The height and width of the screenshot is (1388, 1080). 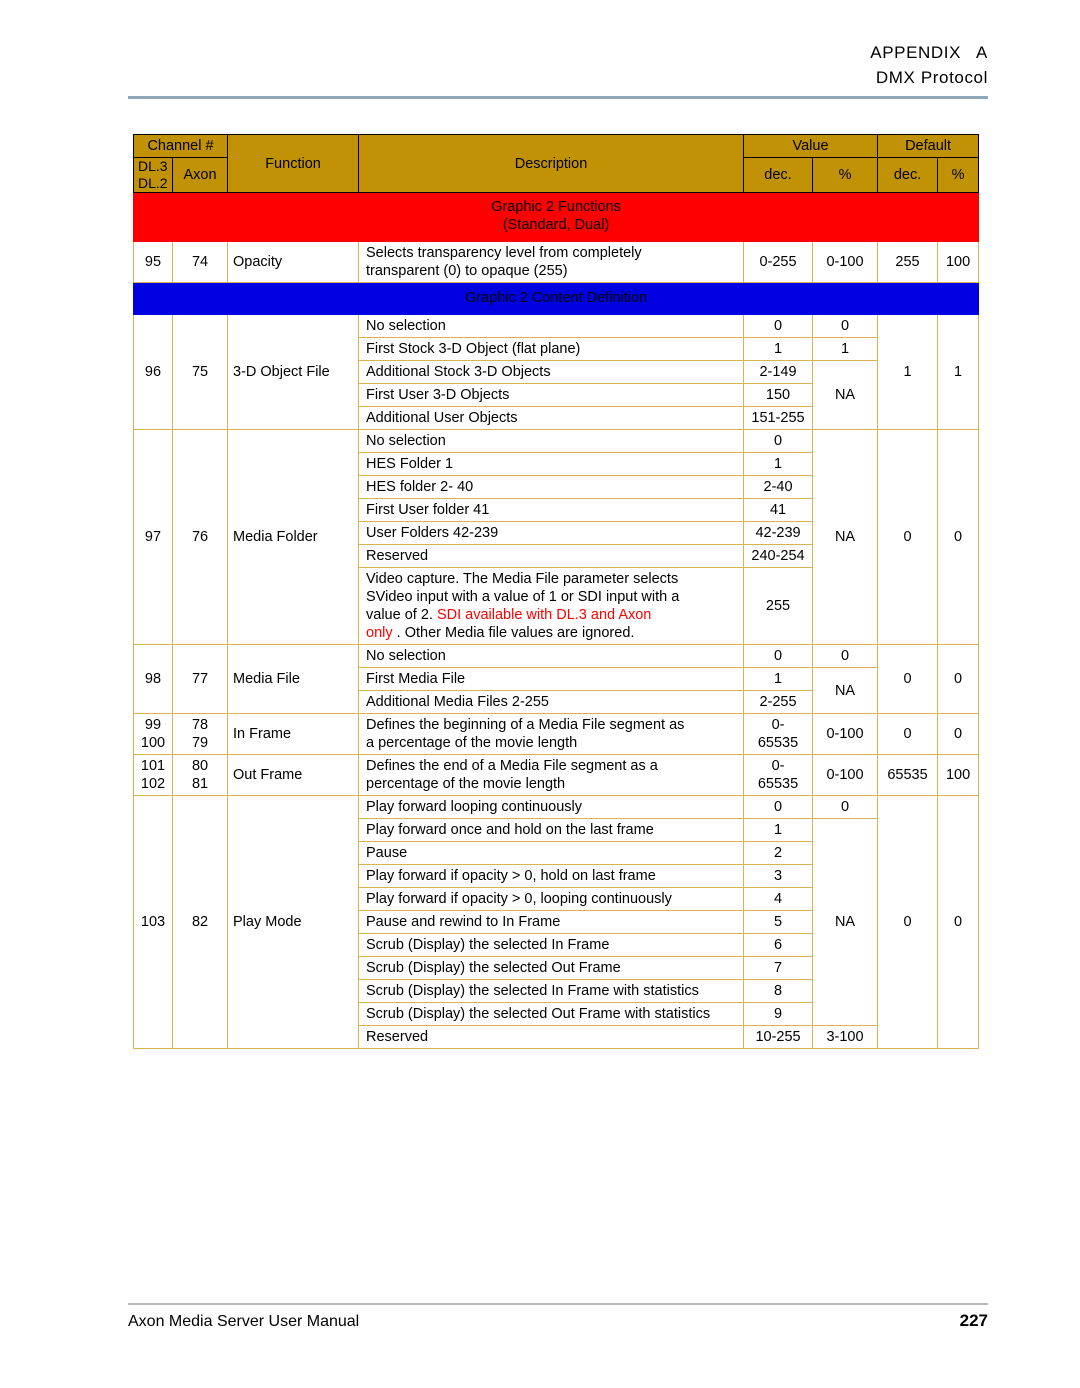 I want to click on opacity-function: Opacity, so click(x=293, y=262).